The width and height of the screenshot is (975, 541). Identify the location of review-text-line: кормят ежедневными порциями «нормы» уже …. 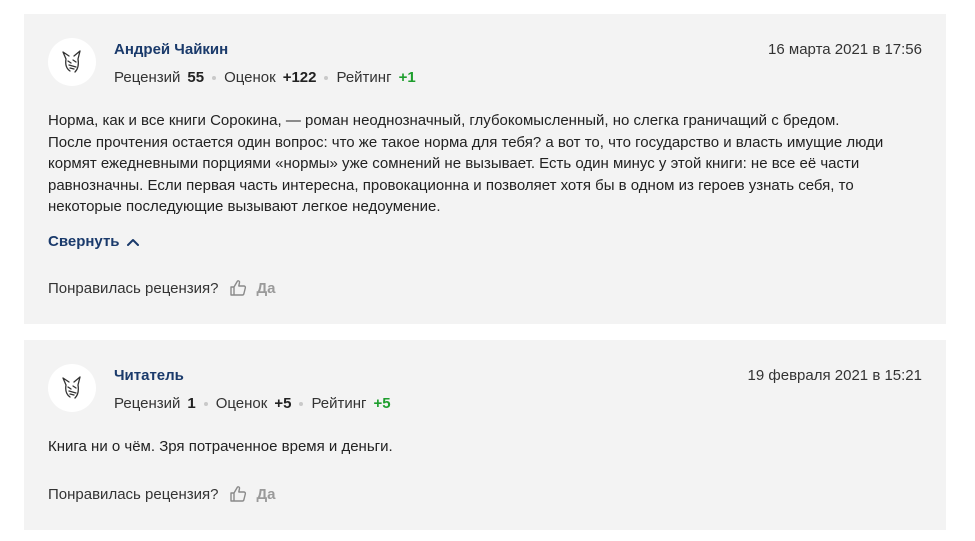
(454, 163).